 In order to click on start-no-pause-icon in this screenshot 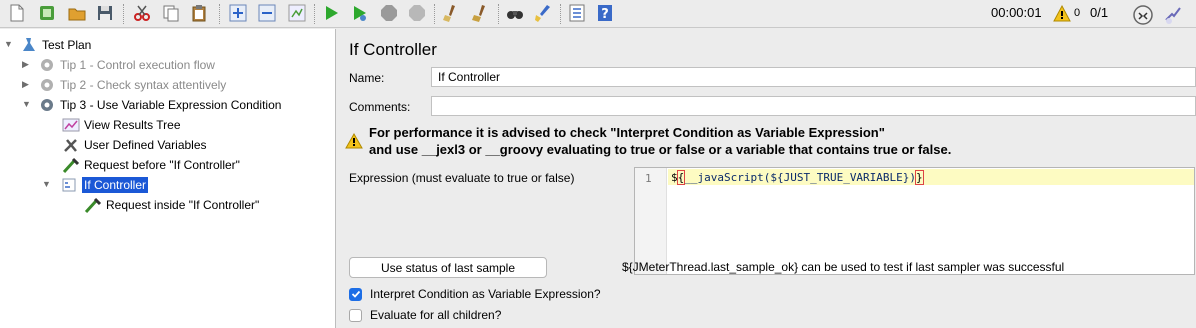, I will do `click(359, 13)`.